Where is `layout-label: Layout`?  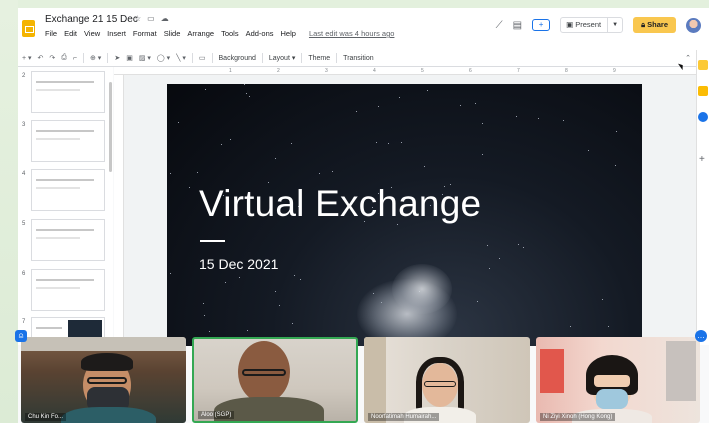 layout-label: Layout is located at coordinates (279, 58).